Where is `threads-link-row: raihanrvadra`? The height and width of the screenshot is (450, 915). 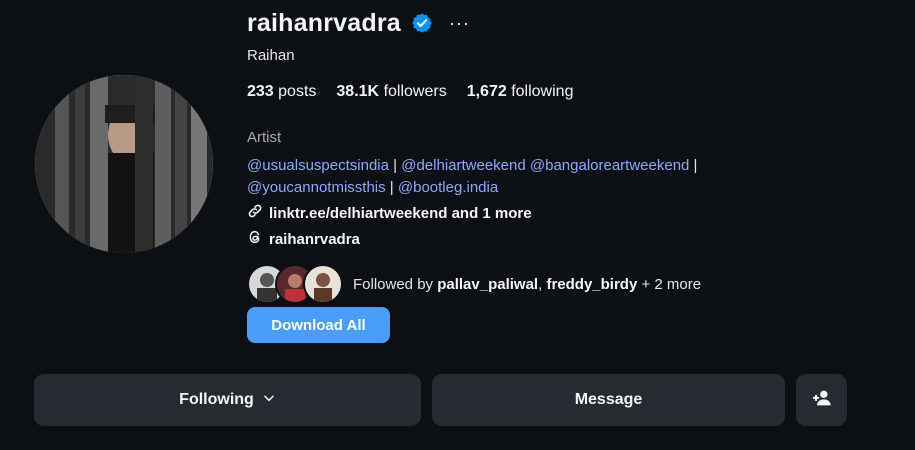
threads-link-row: raihanrvadra is located at coordinates (303, 239).